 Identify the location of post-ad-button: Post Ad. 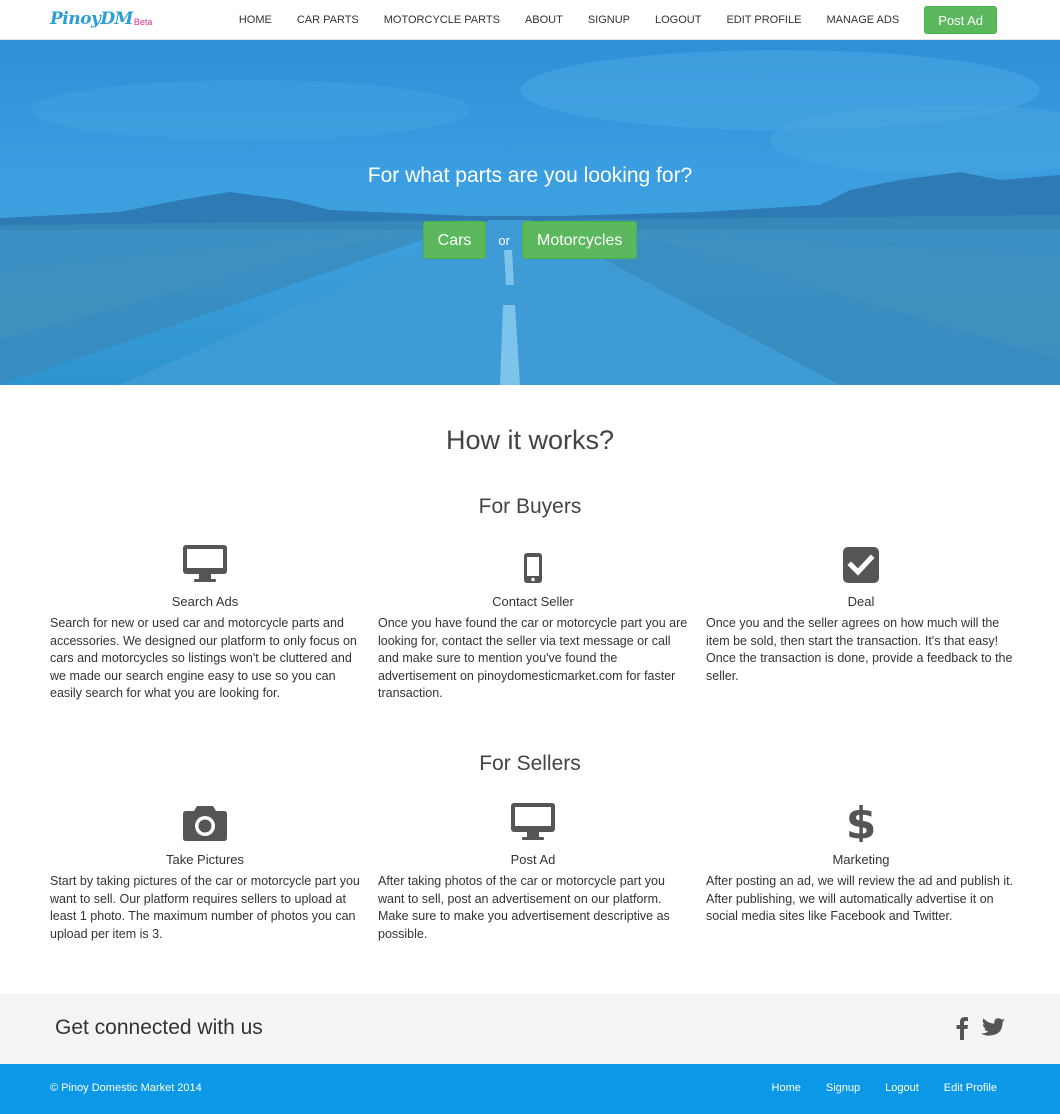
(960, 20).